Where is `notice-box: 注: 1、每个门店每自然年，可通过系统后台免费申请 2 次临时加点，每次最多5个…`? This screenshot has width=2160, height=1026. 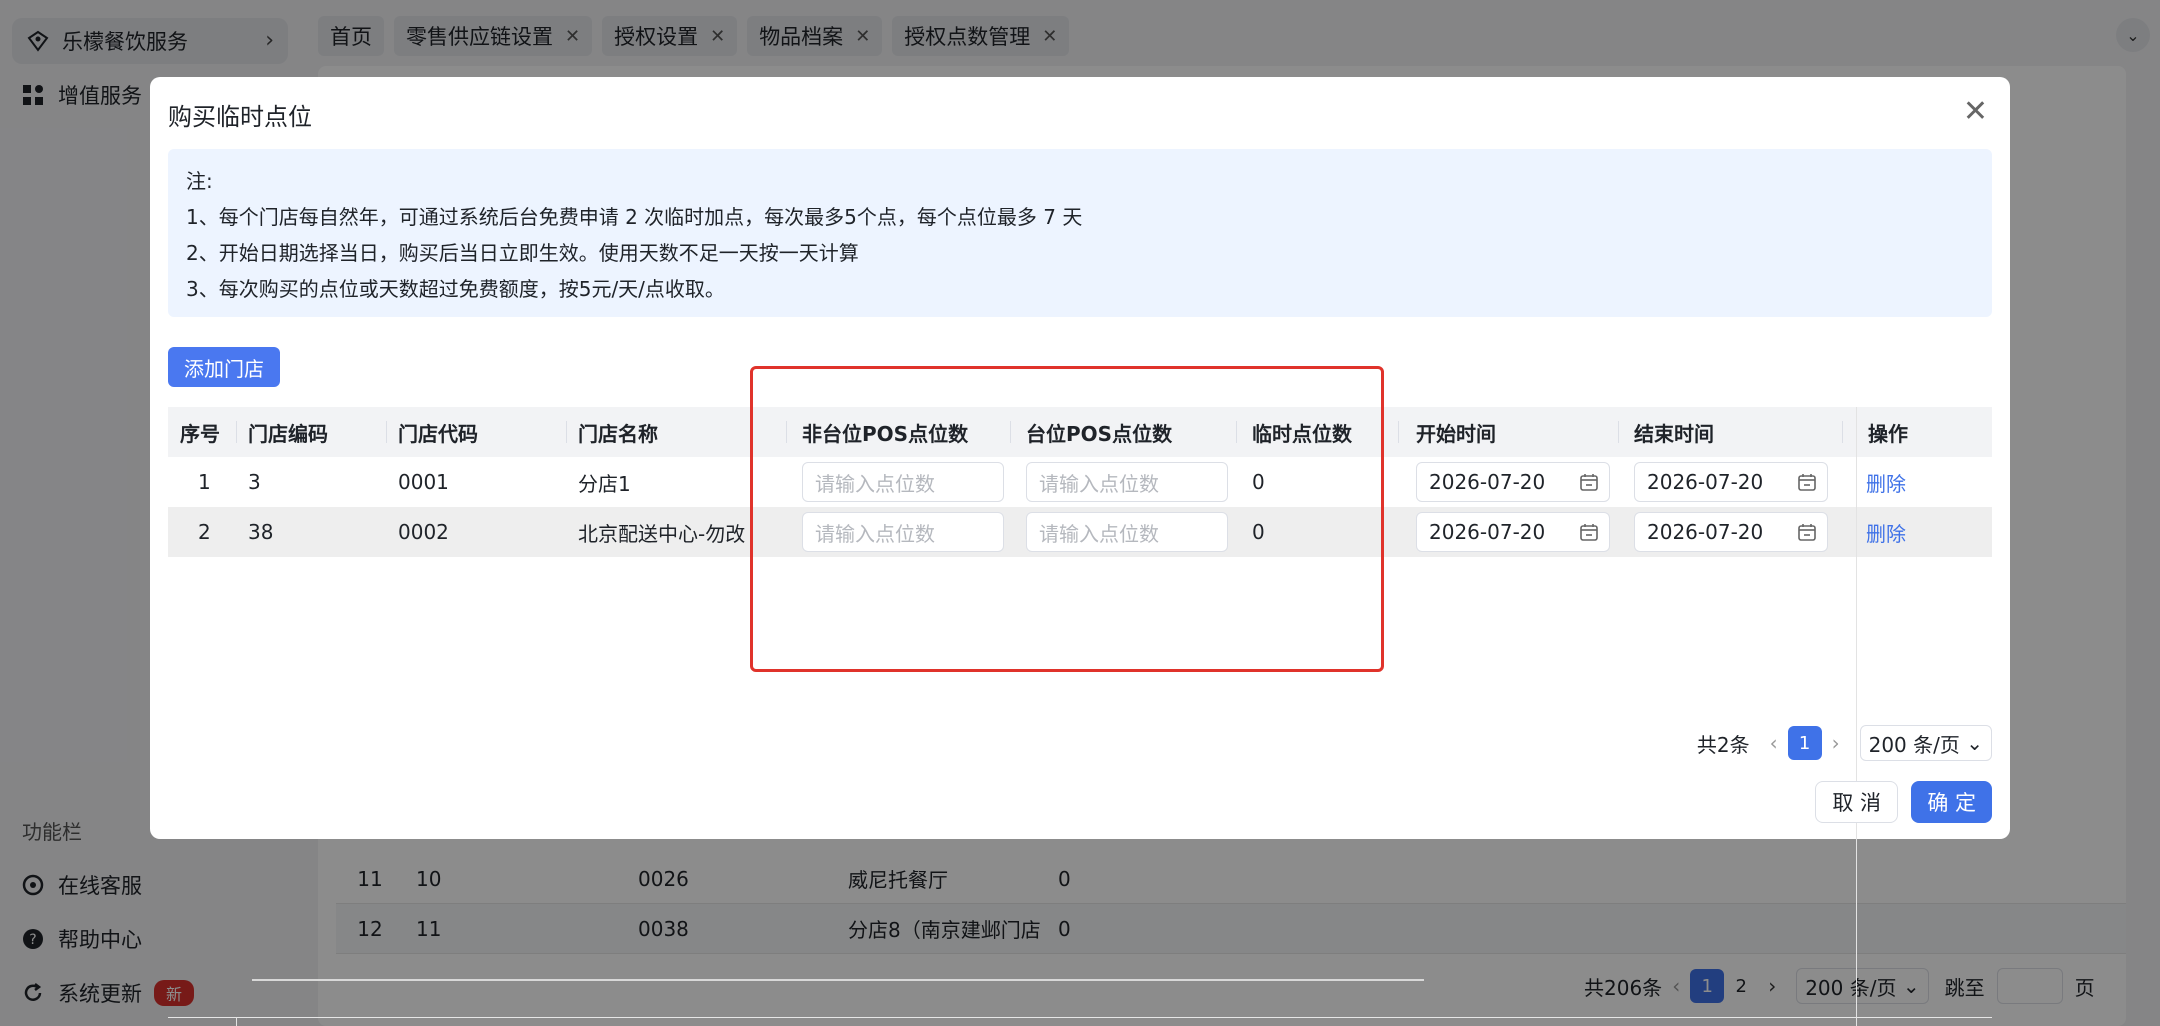 notice-box: 注: 1、每个门店每自然年，可通过系统后台免费申请 2 次临时加点，每次最多5个… is located at coordinates (1080, 233).